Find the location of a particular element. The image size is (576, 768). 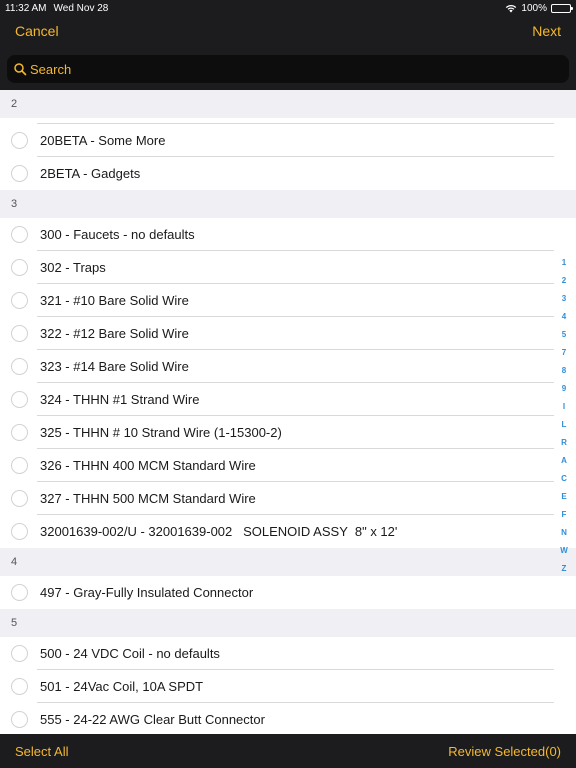

index-entry: C is located at coordinates (564, 478).